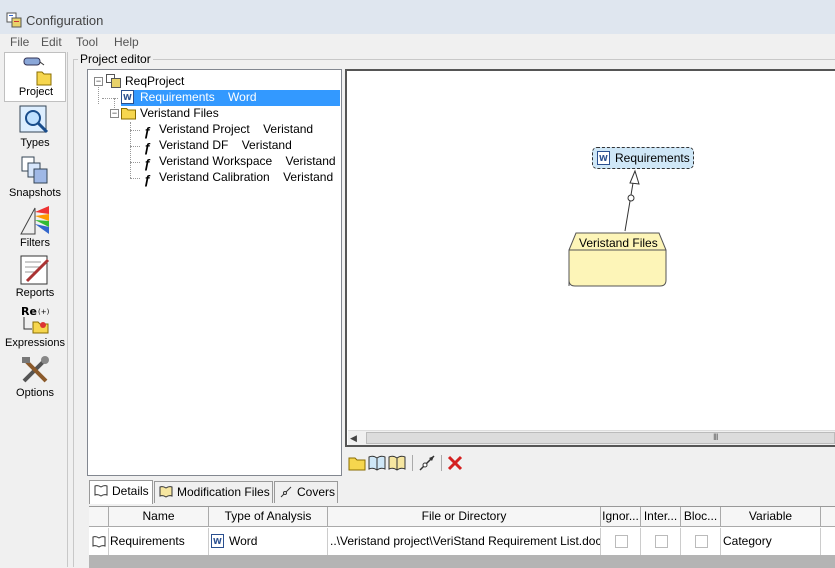 The image size is (835, 568). What do you see at coordinates (268, 517) in the screenshot?
I see `column-header-type: Type of Analysis` at bounding box center [268, 517].